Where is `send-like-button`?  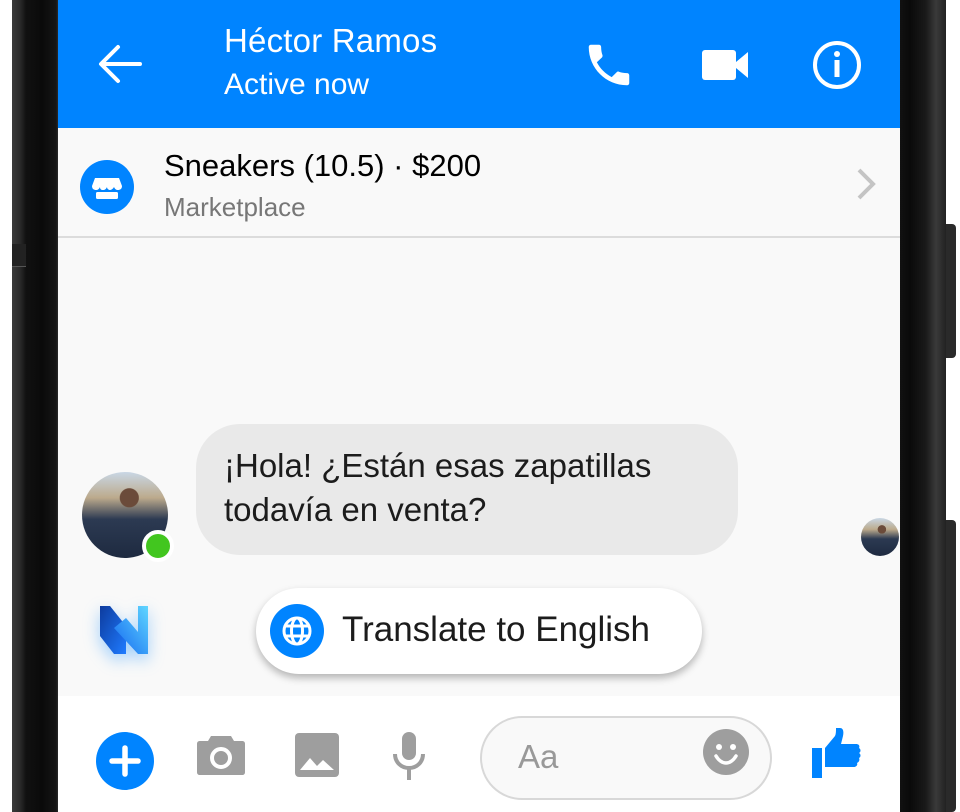 send-like-button is located at coordinates (837, 753).